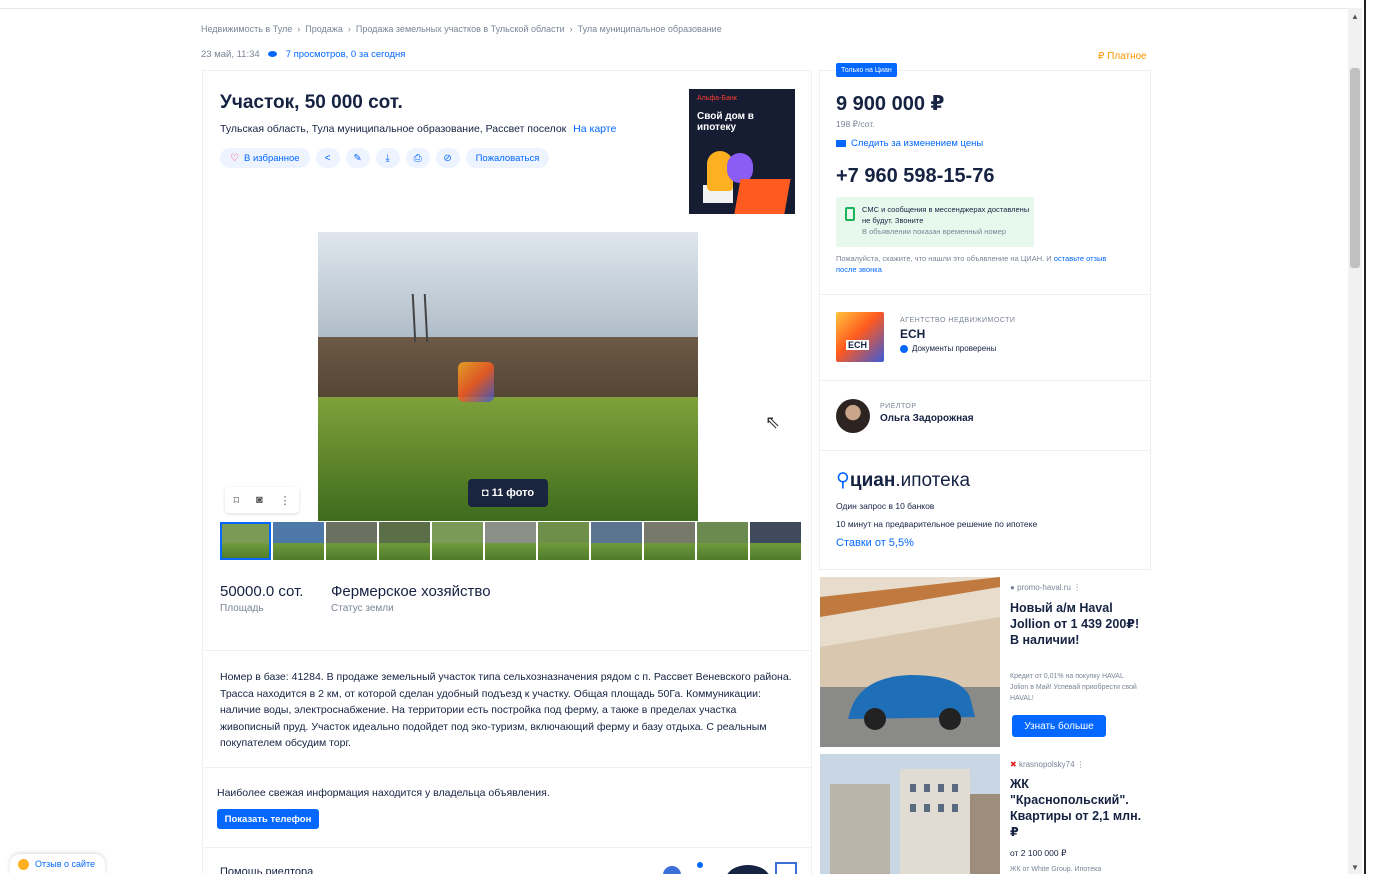  I want to click on track-price-link: Следить за изменением цены, so click(909, 143).